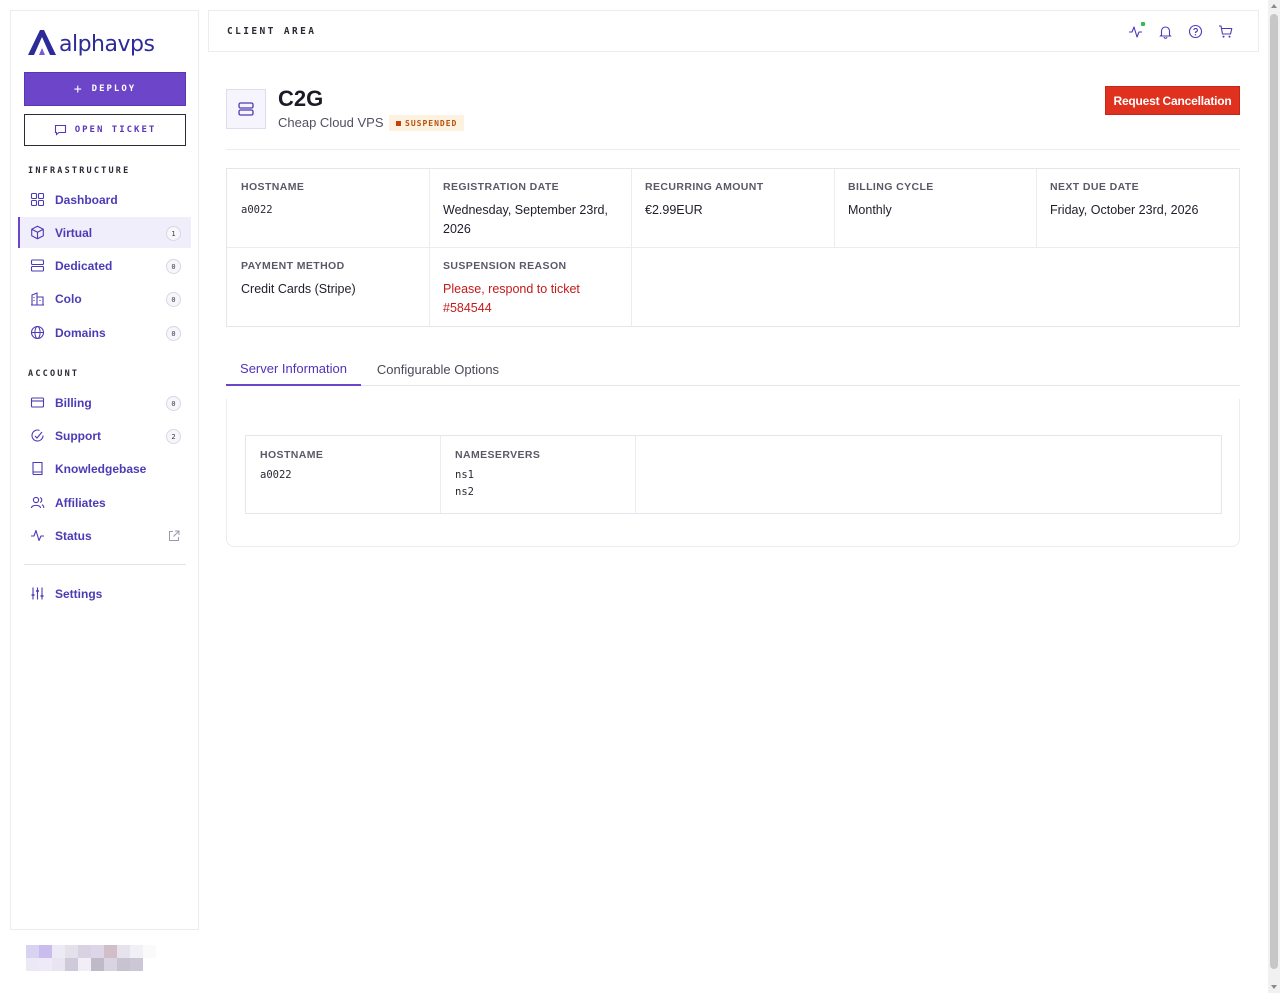 The width and height of the screenshot is (1280, 993). I want to click on user-avatar-blurred, so click(92, 958).